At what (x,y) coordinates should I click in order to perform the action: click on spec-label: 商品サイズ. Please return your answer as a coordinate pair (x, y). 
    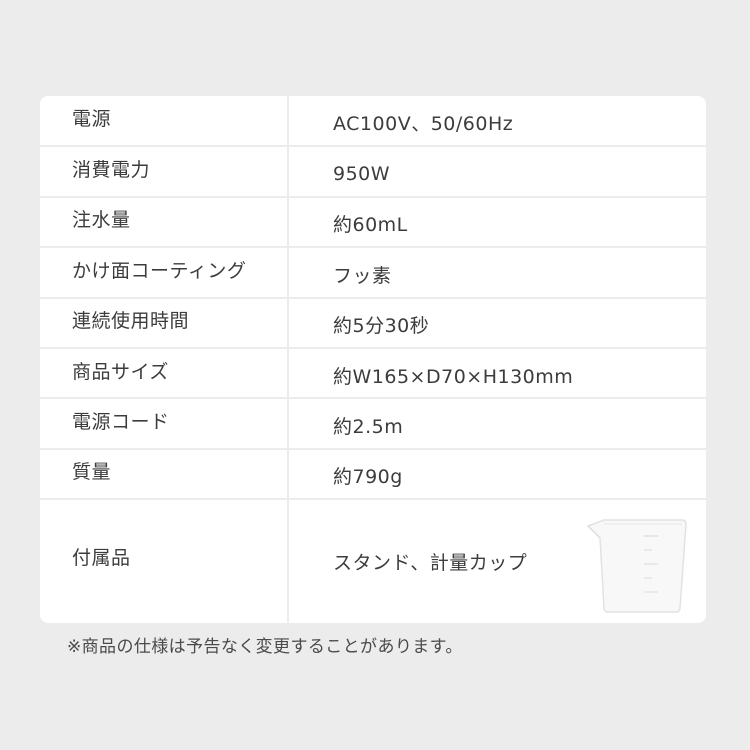
    Looking at the image, I should click on (164, 372).